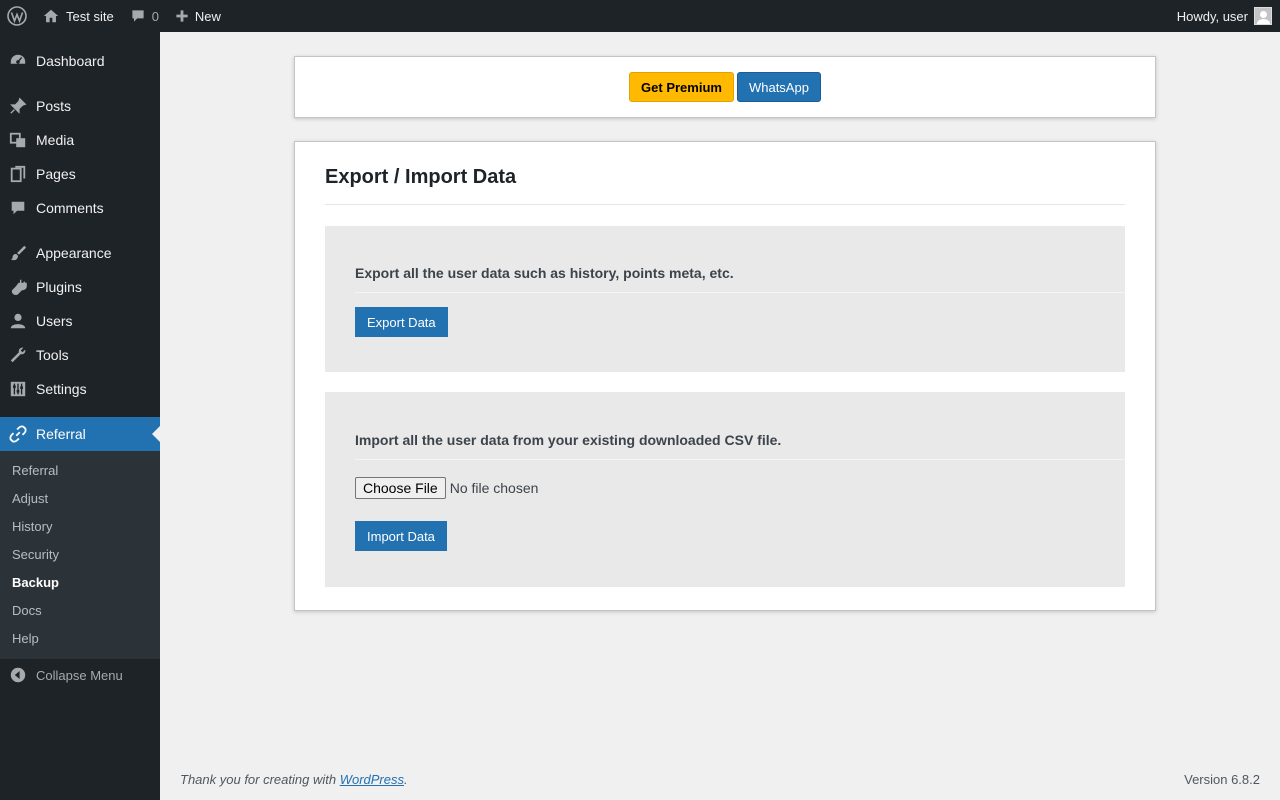 This screenshot has height=800, width=1280. I want to click on collapse-menu-label: Collapse Menu, so click(79, 675).